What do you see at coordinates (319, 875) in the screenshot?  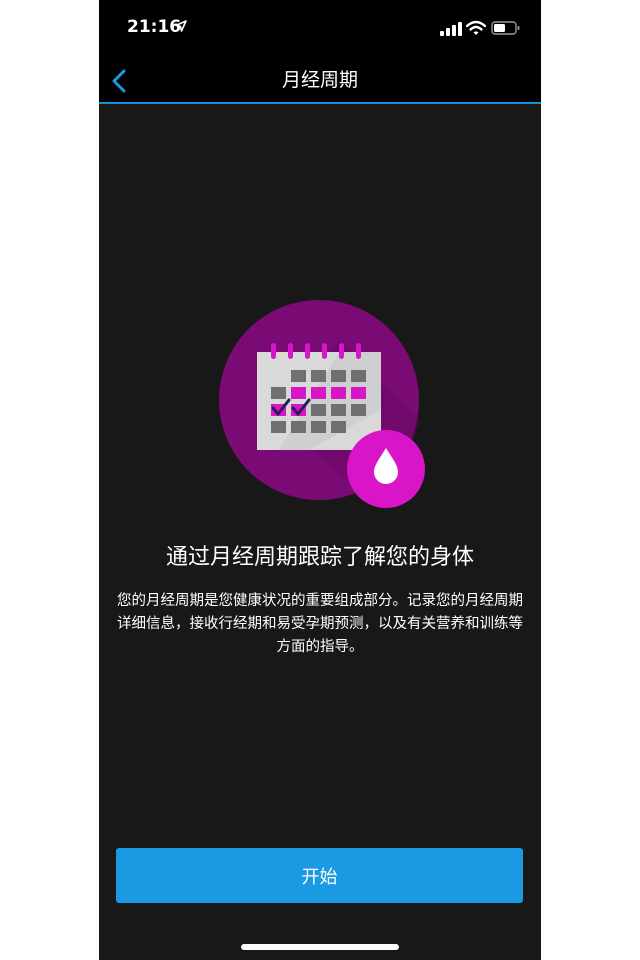 I see `start-button: 开始` at bounding box center [319, 875].